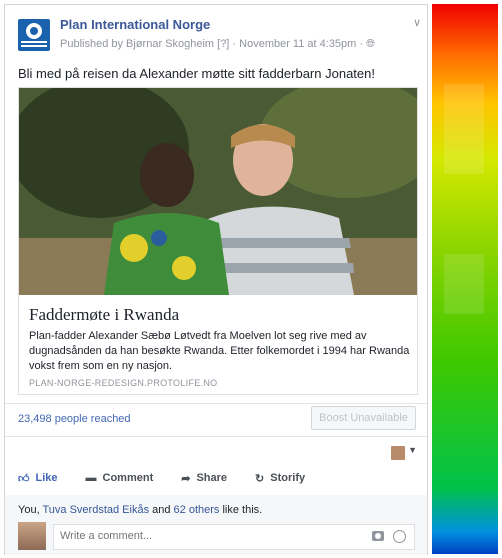 The width and height of the screenshot is (502, 558). What do you see at coordinates (161, 510) in the screenshot?
I see `likes-mid: and` at bounding box center [161, 510].